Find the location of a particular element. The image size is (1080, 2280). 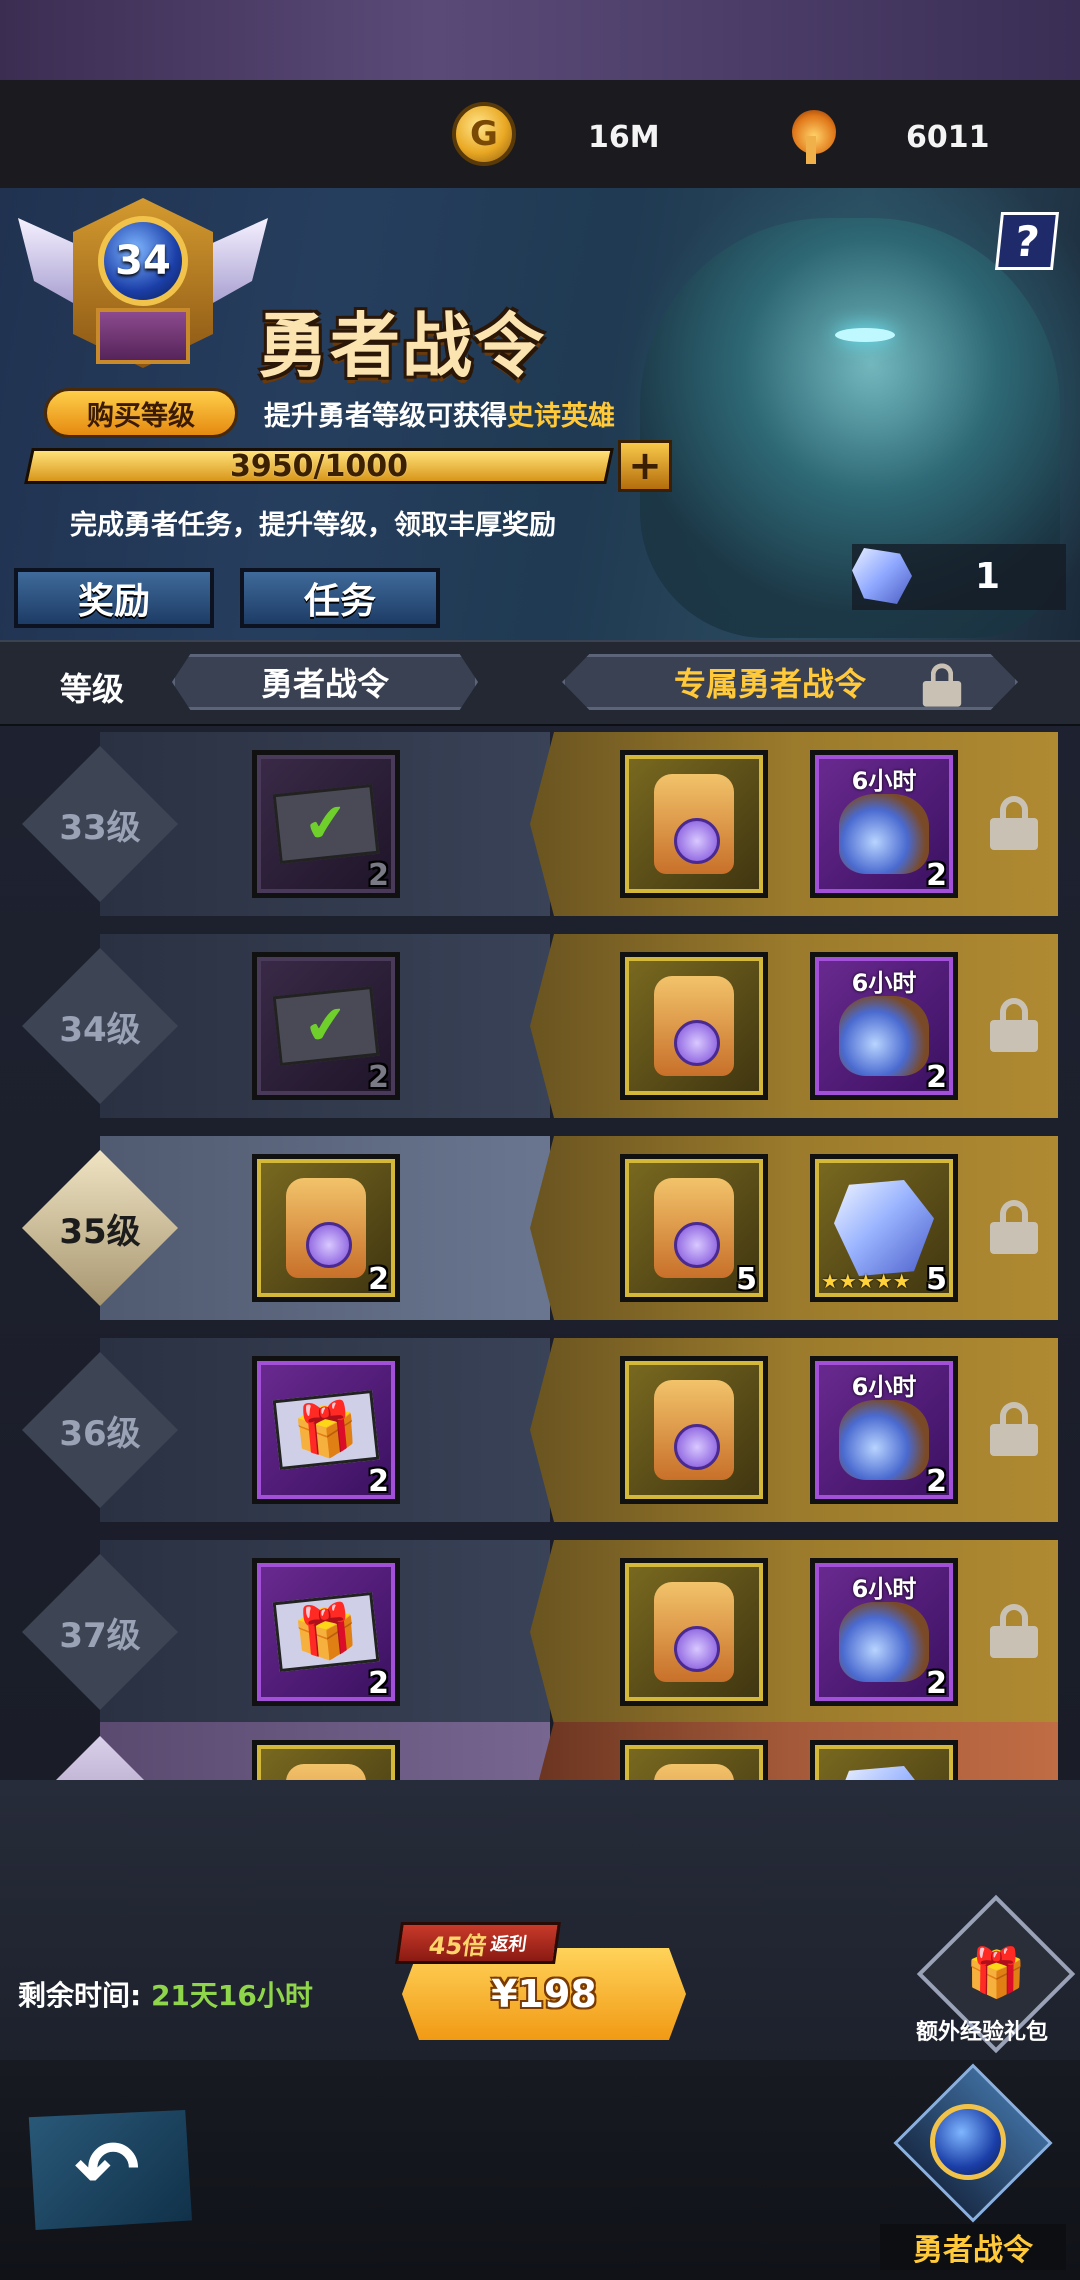

level-column-header: 等级 is located at coordinates (92, 689).